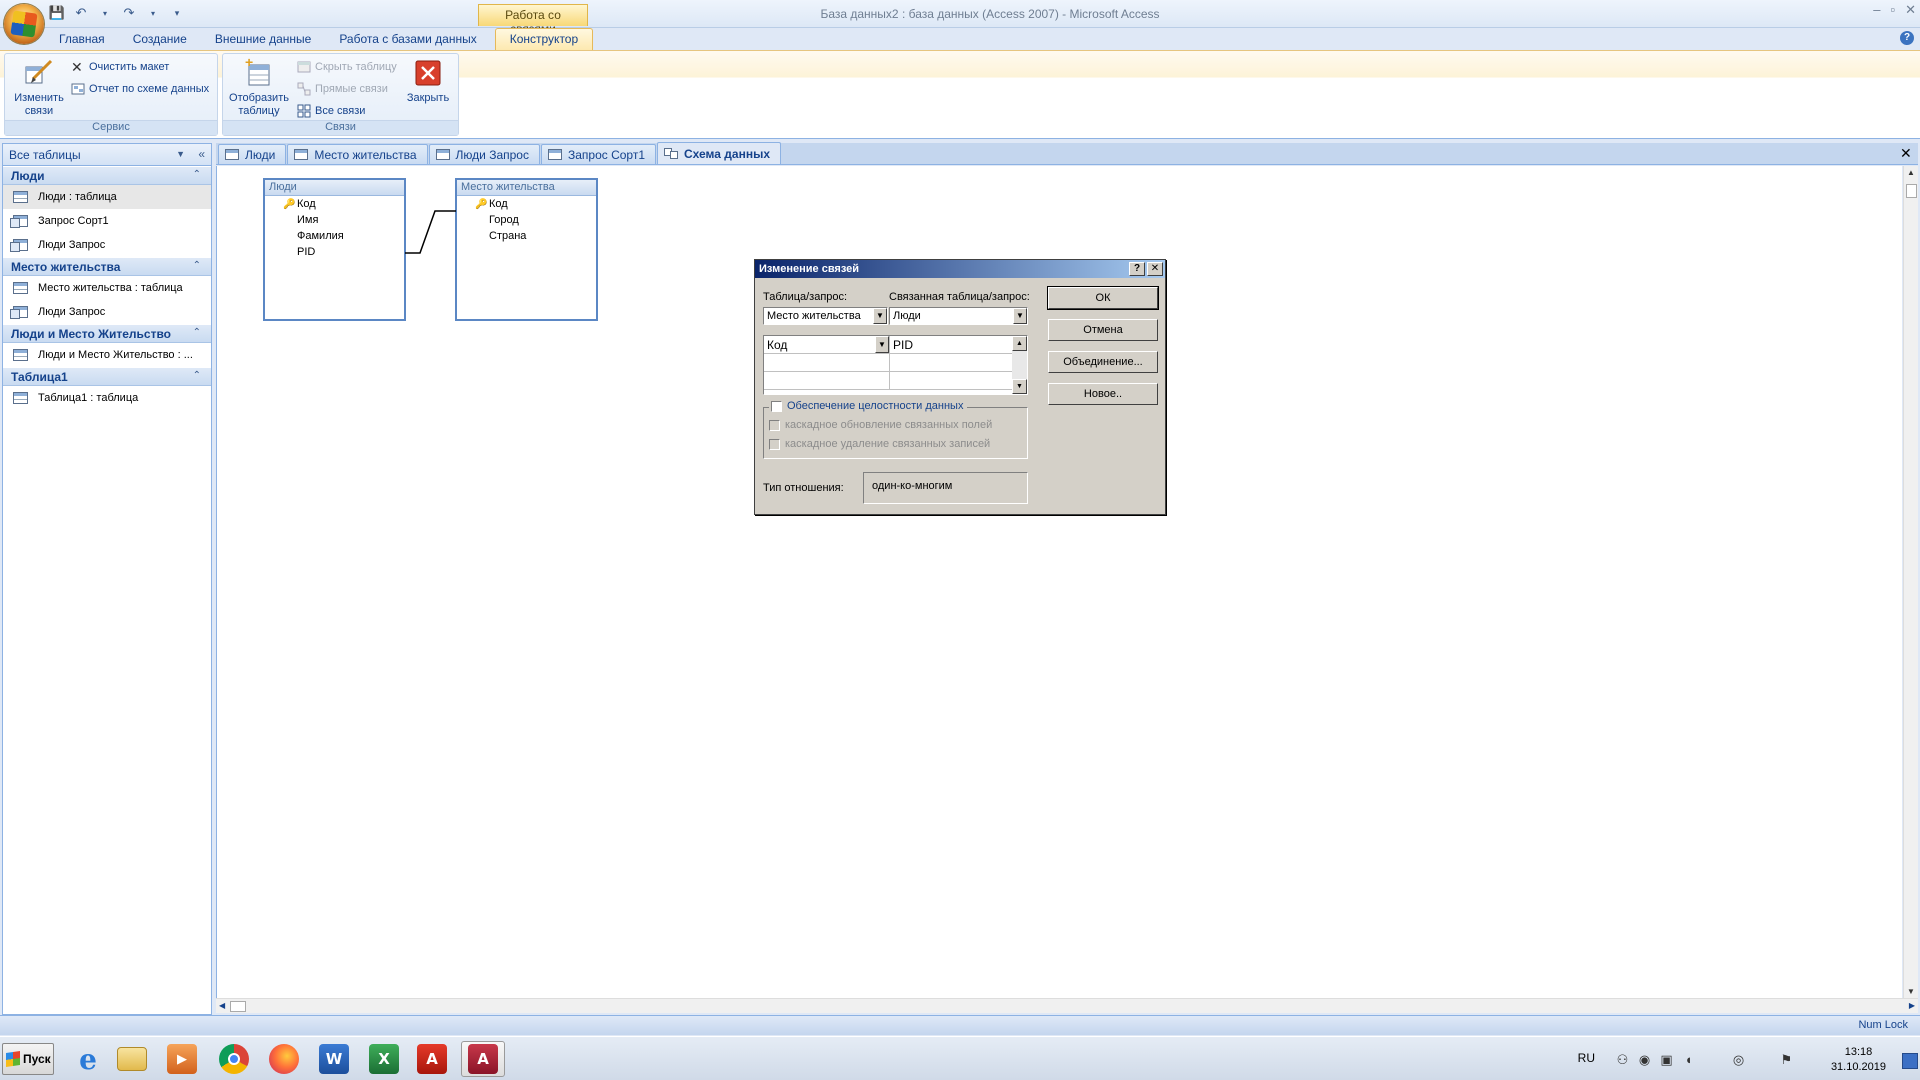 This screenshot has width=1920, height=1080. I want to click on scroll-right-icon: ▶, so click(1912, 1005).